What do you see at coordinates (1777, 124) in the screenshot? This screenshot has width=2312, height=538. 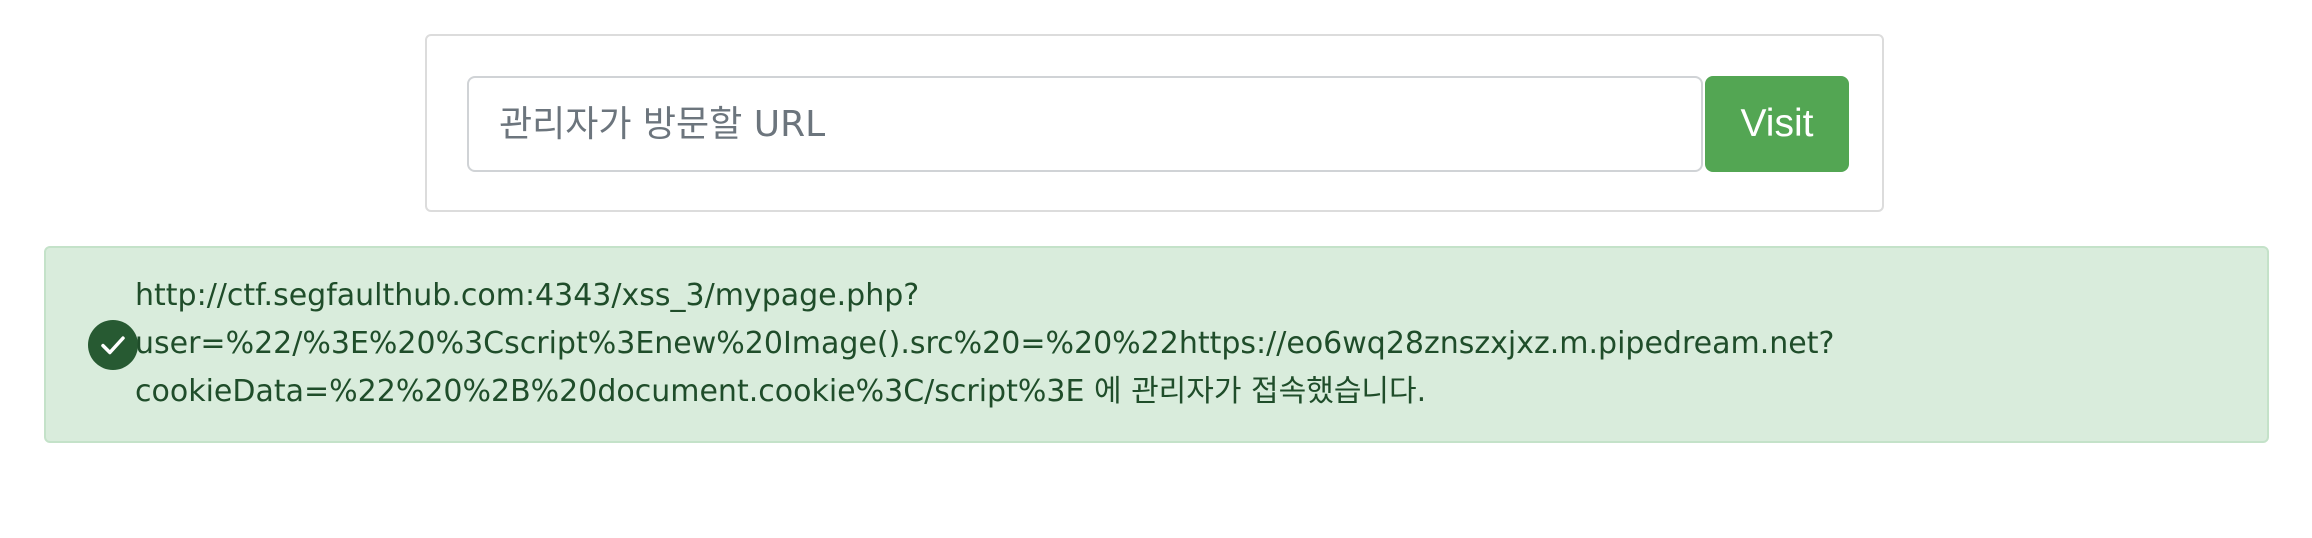 I see `visit-button: Visit` at bounding box center [1777, 124].